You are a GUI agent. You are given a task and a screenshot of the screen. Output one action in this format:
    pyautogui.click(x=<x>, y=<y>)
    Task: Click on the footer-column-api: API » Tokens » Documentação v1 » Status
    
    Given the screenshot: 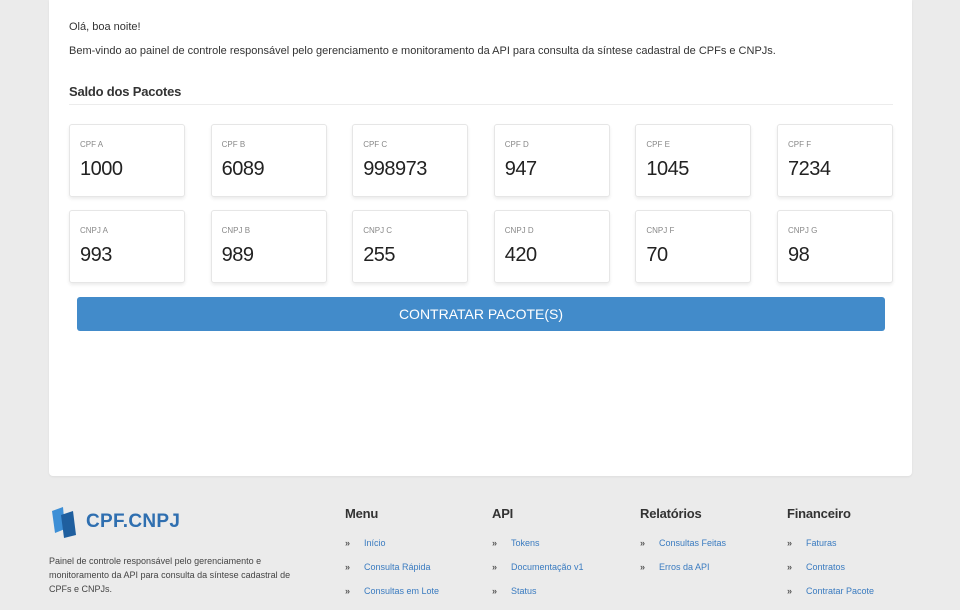 What is the action you would take?
    pyautogui.click(x=538, y=558)
    